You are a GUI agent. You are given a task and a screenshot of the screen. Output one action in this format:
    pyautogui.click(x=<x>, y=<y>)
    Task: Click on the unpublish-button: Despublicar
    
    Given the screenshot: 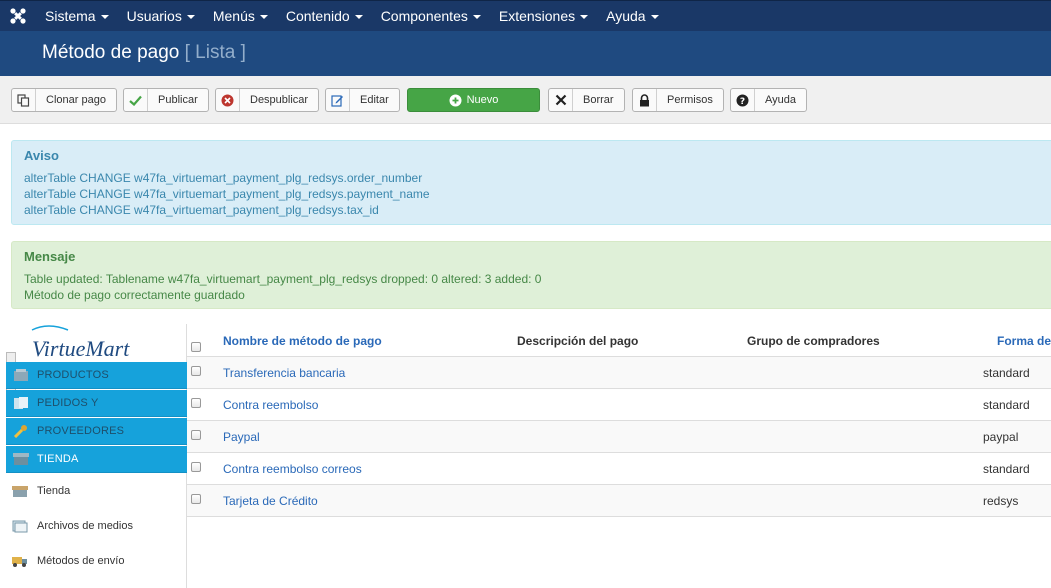 What is the action you would take?
    pyautogui.click(x=267, y=100)
    